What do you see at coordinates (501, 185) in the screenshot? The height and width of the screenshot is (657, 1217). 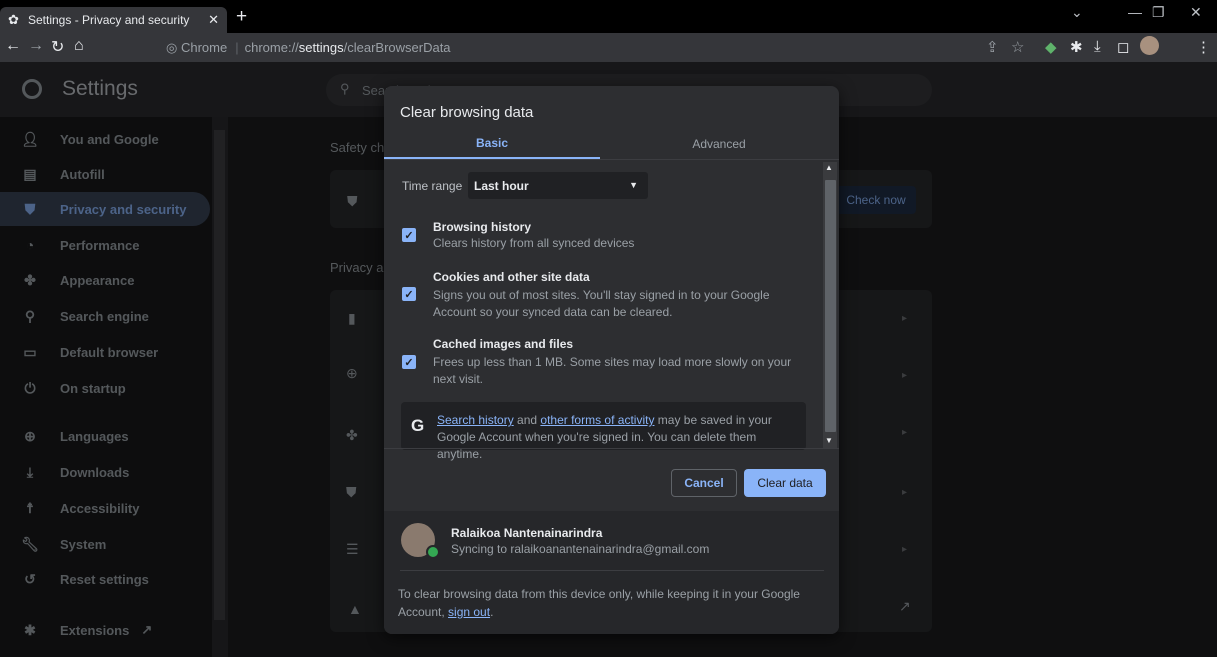 I see `time-range-value: Last hour` at bounding box center [501, 185].